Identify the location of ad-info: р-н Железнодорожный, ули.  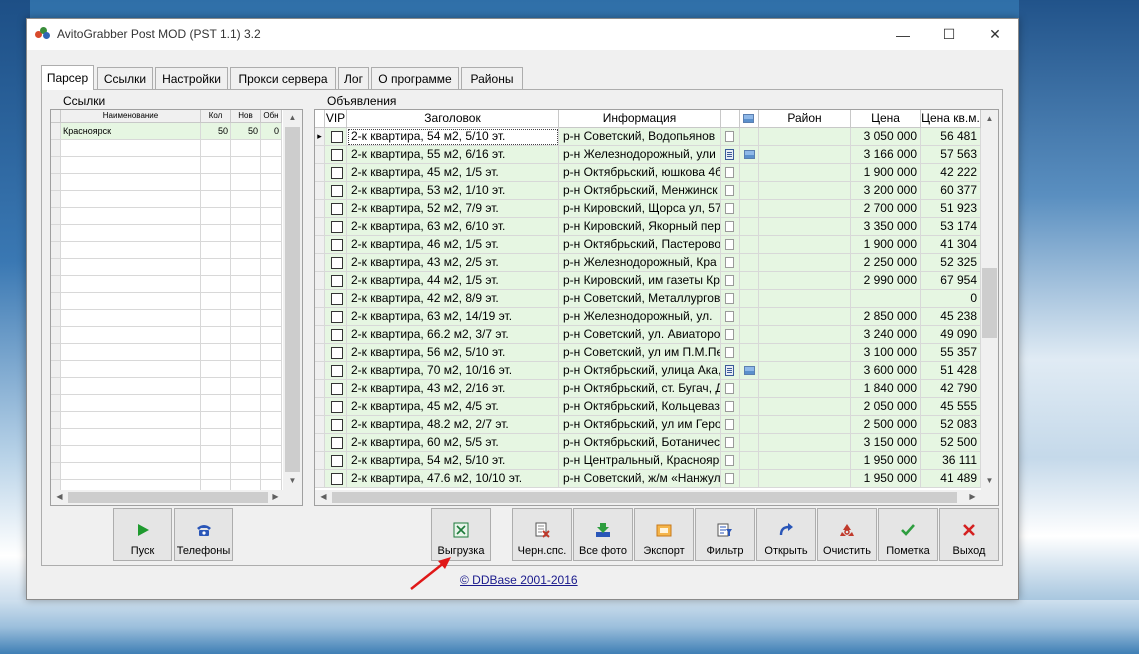
(640, 155).